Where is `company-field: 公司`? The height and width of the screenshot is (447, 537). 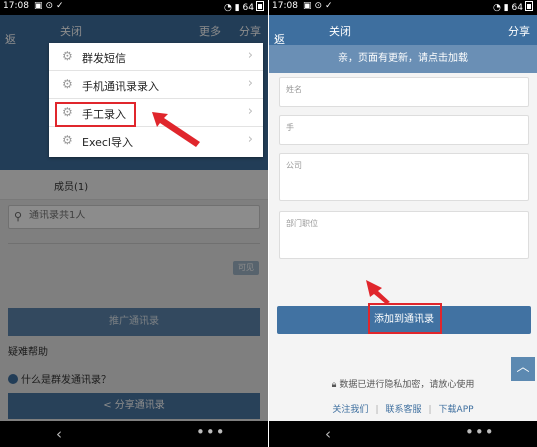
company-field: 公司 is located at coordinates (404, 177).